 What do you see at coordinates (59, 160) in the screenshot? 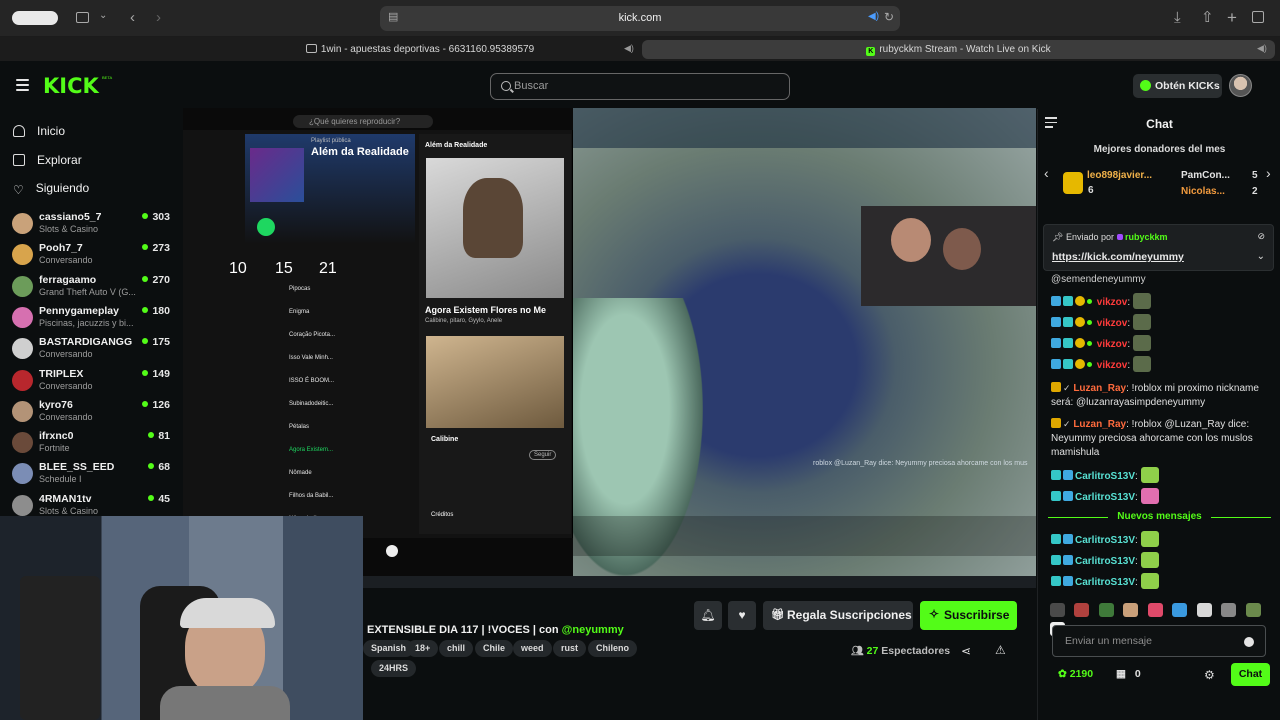
I see `nav-label: Explorar` at bounding box center [59, 160].